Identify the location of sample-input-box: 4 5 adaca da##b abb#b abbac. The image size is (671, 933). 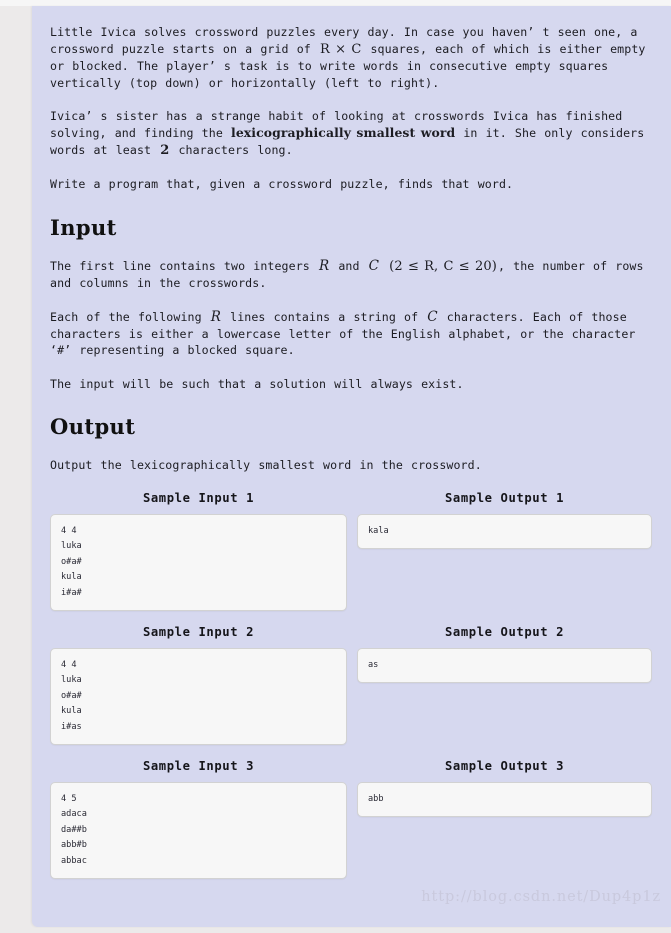
(198, 830).